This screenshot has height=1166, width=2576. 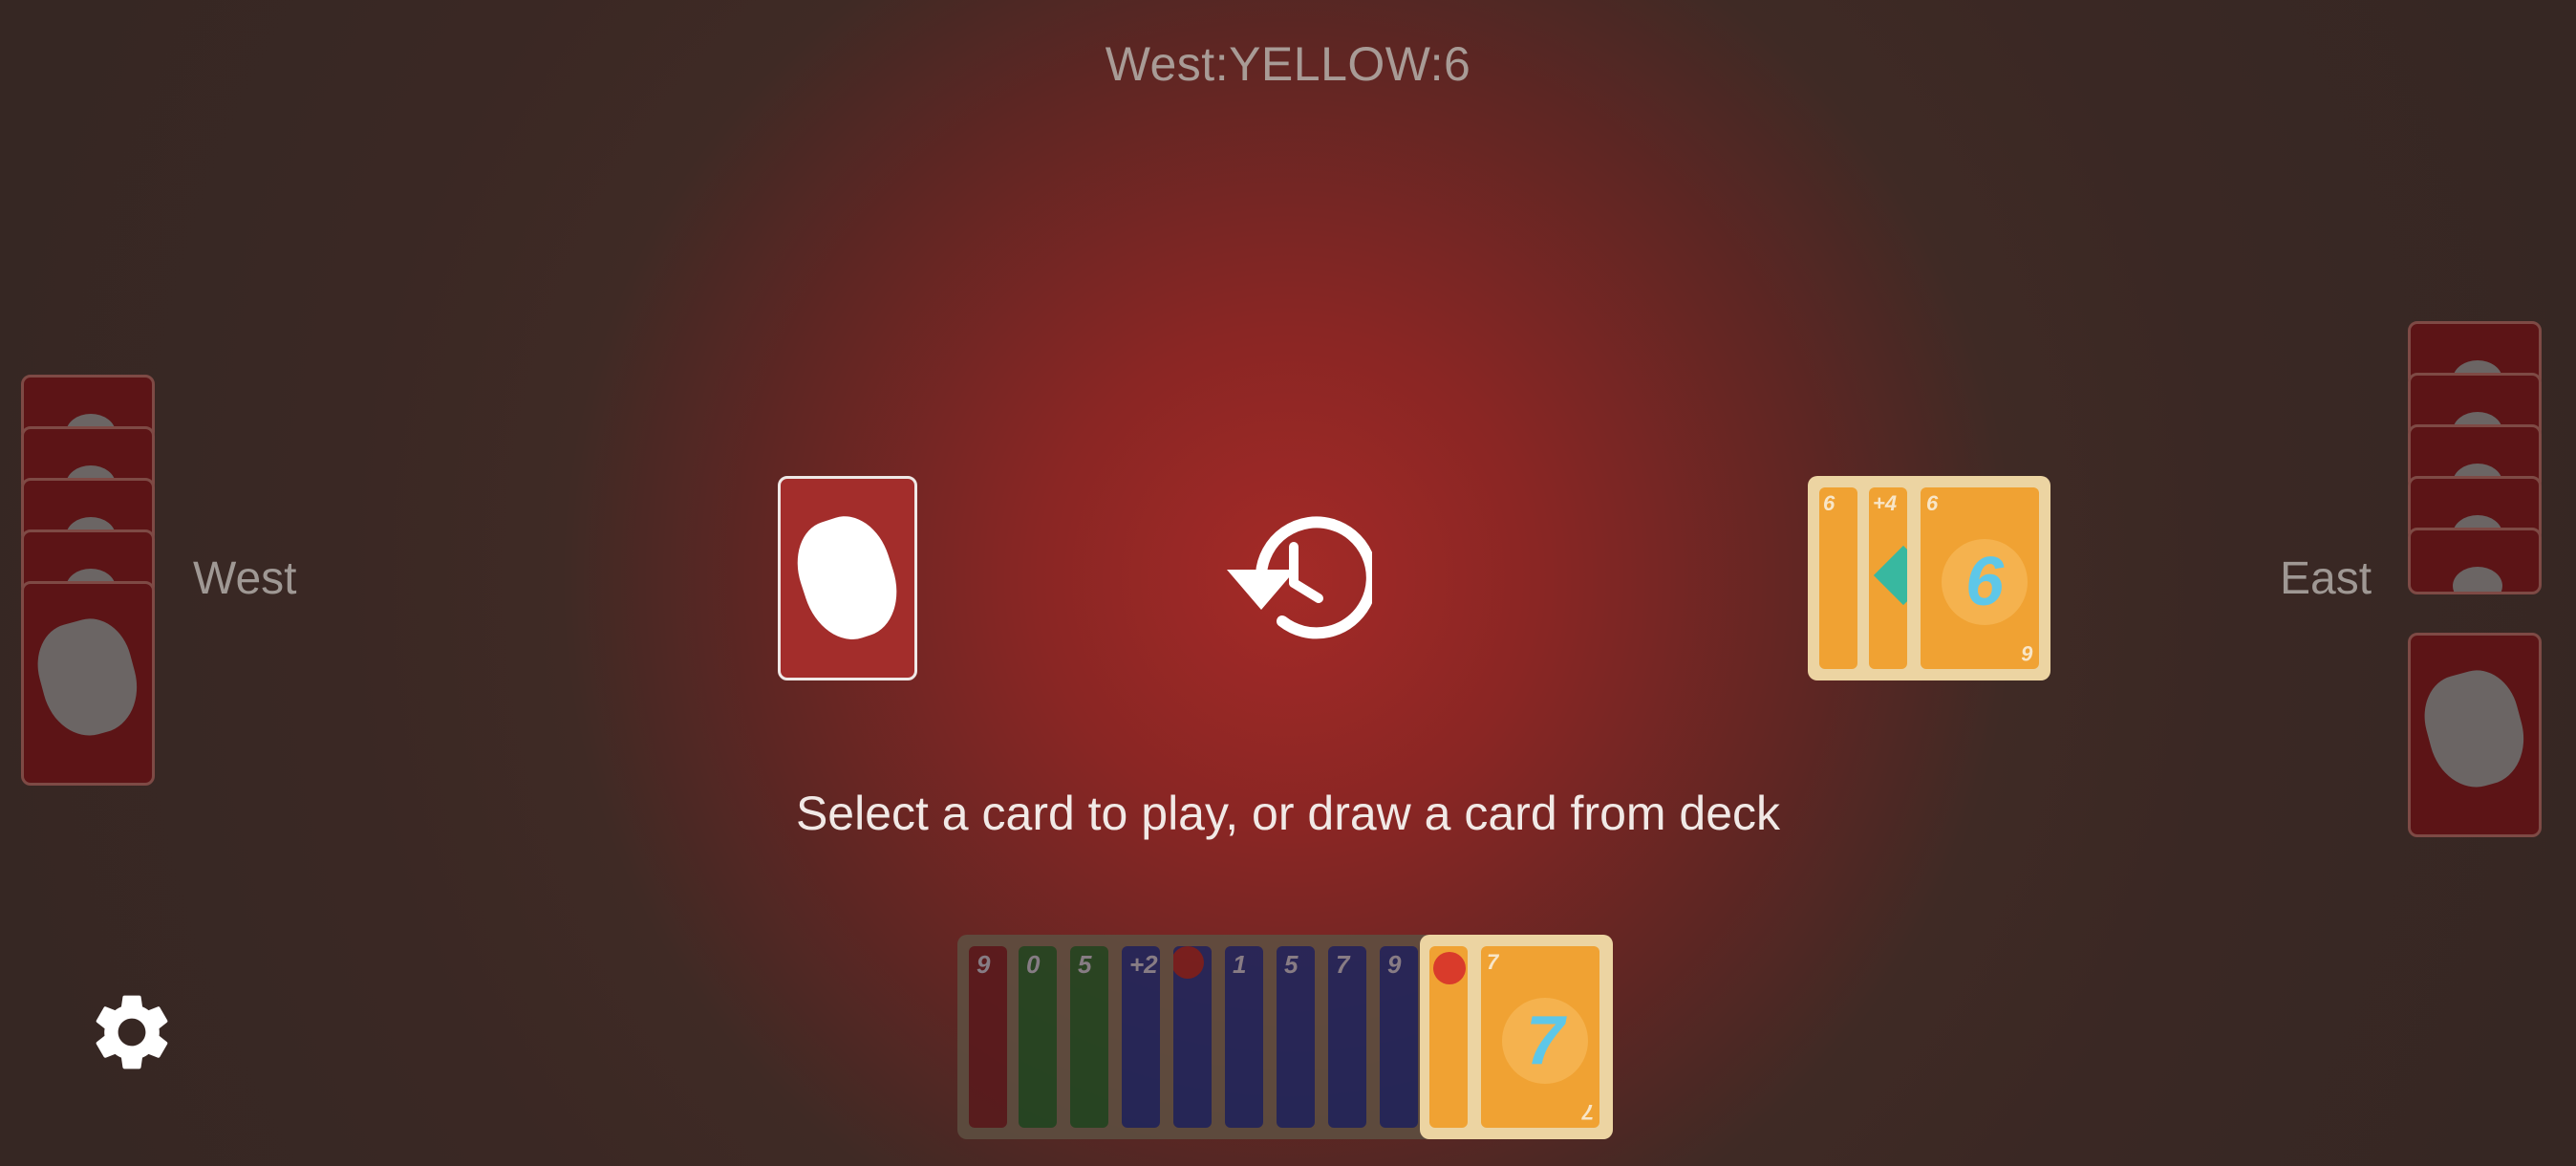 What do you see at coordinates (1141, 1037) in the screenshot?
I see `hand-card: +2` at bounding box center [1141, 1037].